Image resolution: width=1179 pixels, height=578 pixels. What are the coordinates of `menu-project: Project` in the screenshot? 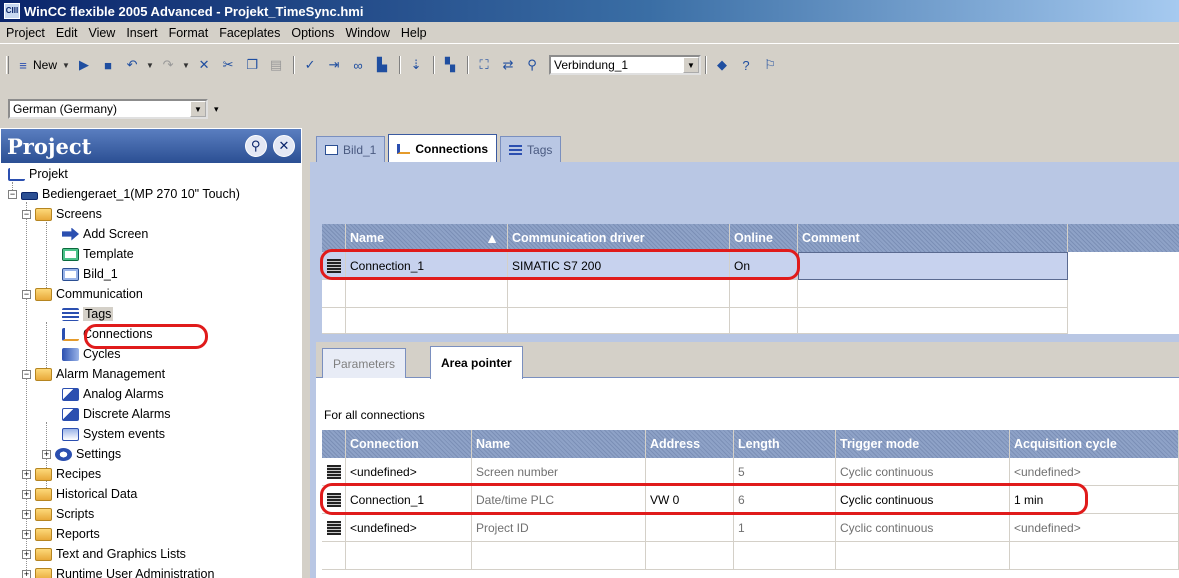 It's located at (25, 33).